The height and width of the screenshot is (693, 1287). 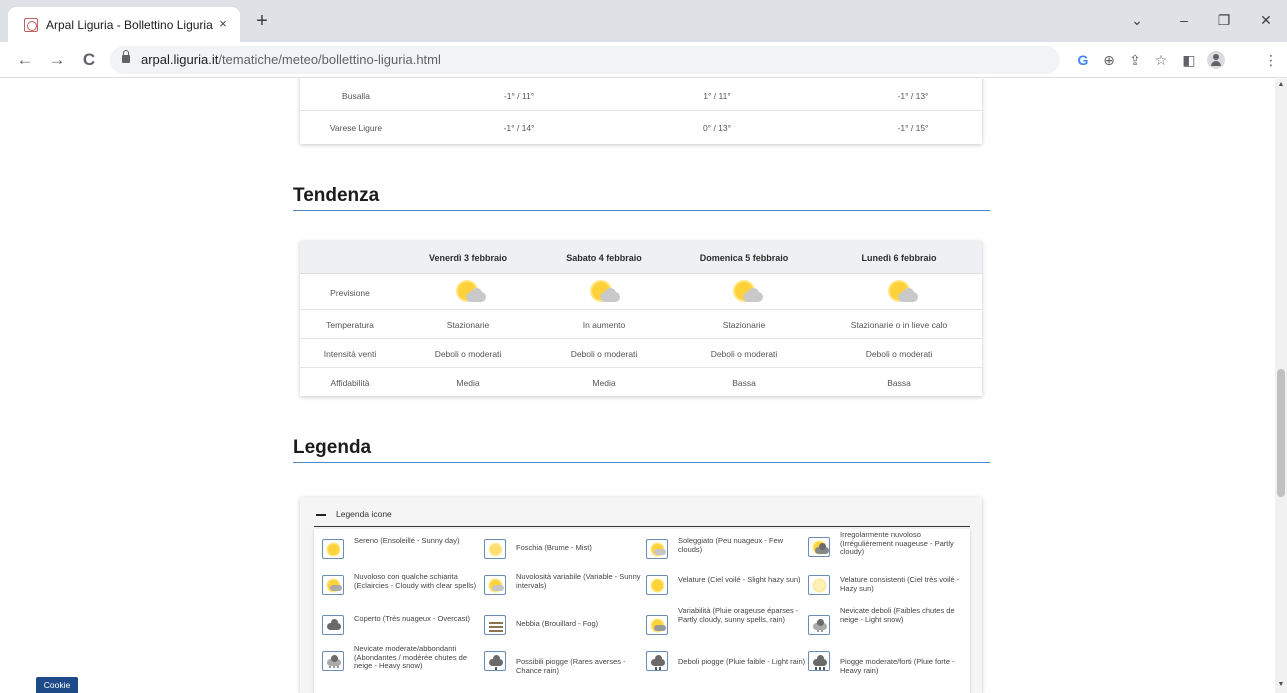 I want to click on sunny-spells-rain-icon, so click(x=657, y=625).